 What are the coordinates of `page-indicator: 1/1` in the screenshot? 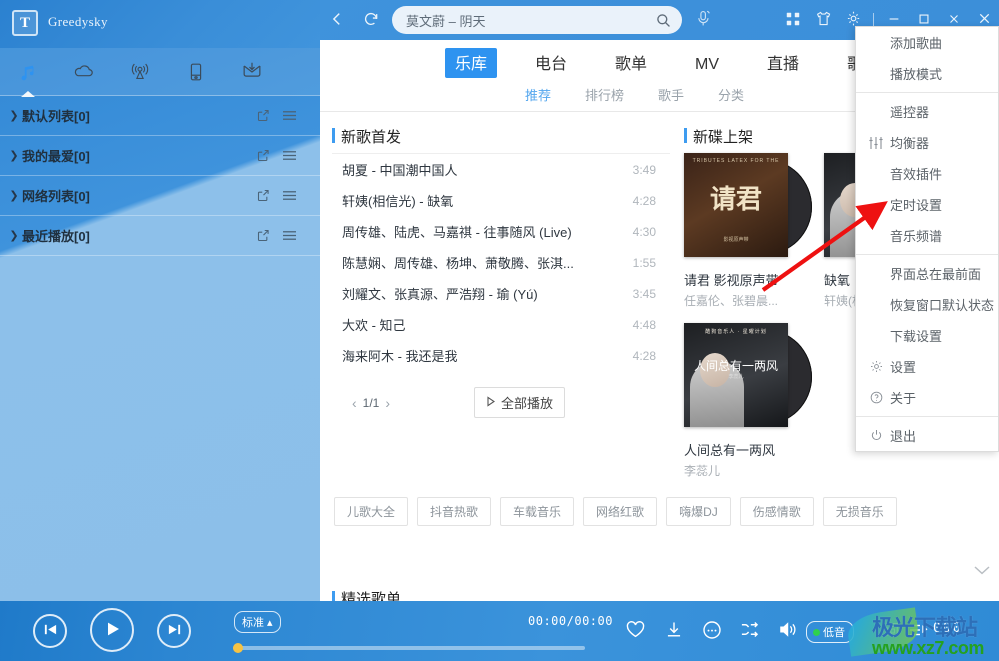 It's located at (371, 402).